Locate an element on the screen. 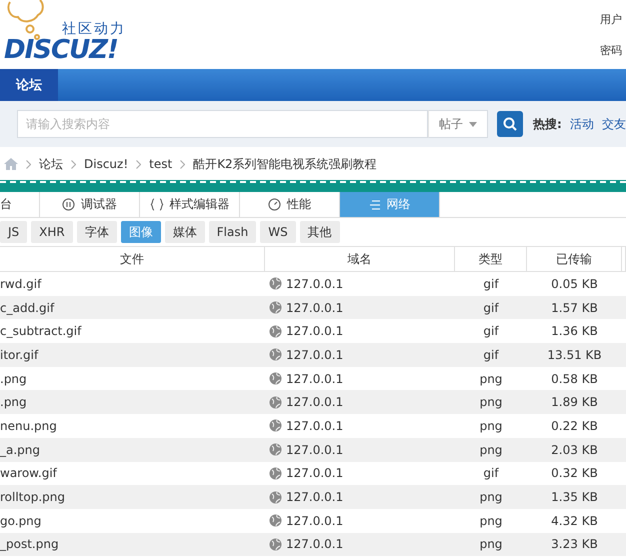  hot-search-label: 热搜: is located at coordinates (547, 124).